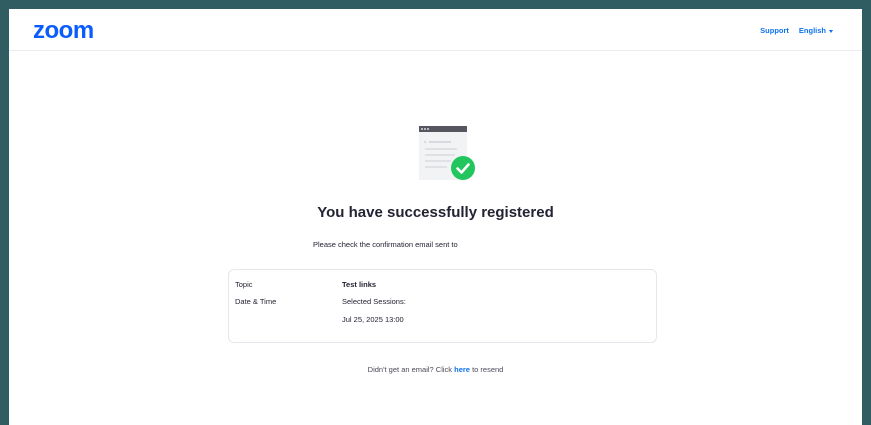 The width and height of the screenshot is (871, 425). I want to click on datetime-label: Date & Time, so click(256, 301).